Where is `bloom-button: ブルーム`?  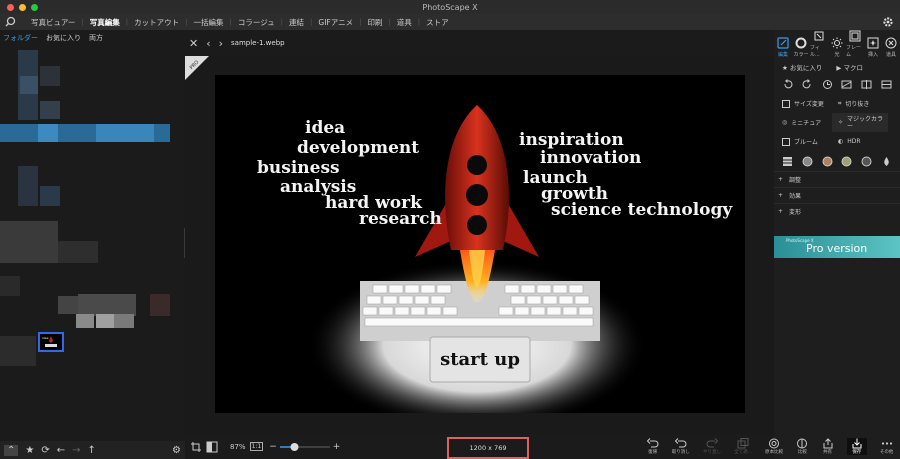 bloom-button: ブルーム is located at coordinates (804, 141).